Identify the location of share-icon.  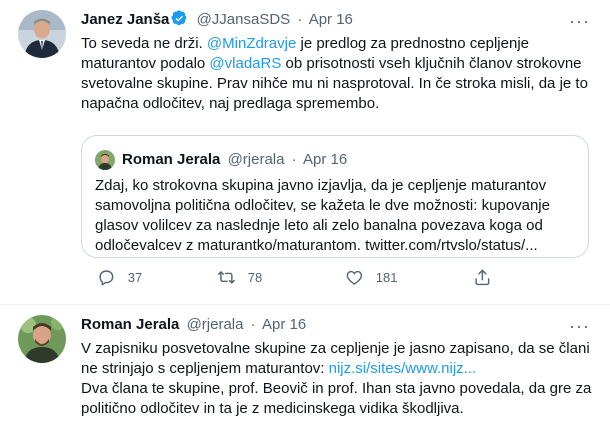
(482, 277).